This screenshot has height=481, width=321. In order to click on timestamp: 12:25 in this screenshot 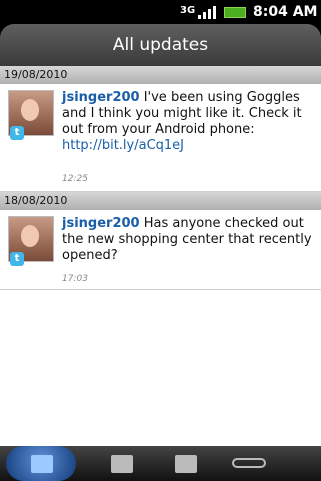, I will do `click(75, 179)`.